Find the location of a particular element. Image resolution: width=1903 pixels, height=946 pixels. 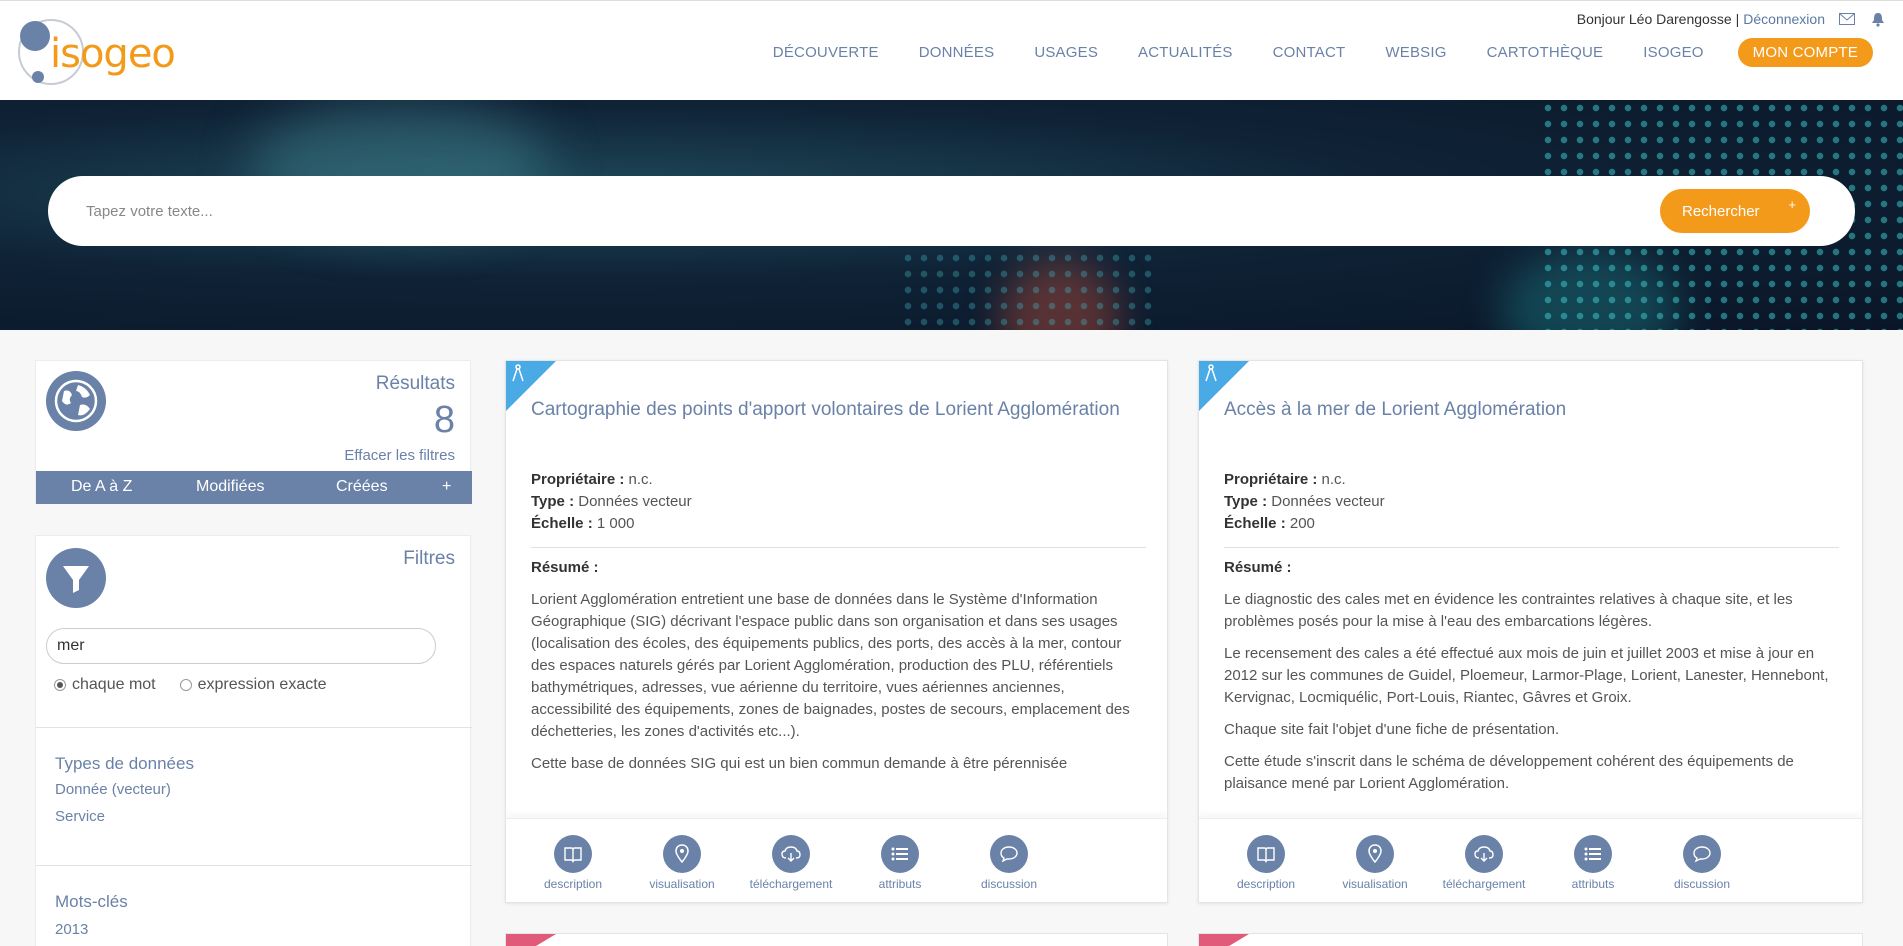

logo-dot-small is located at coordinates (38, 77).